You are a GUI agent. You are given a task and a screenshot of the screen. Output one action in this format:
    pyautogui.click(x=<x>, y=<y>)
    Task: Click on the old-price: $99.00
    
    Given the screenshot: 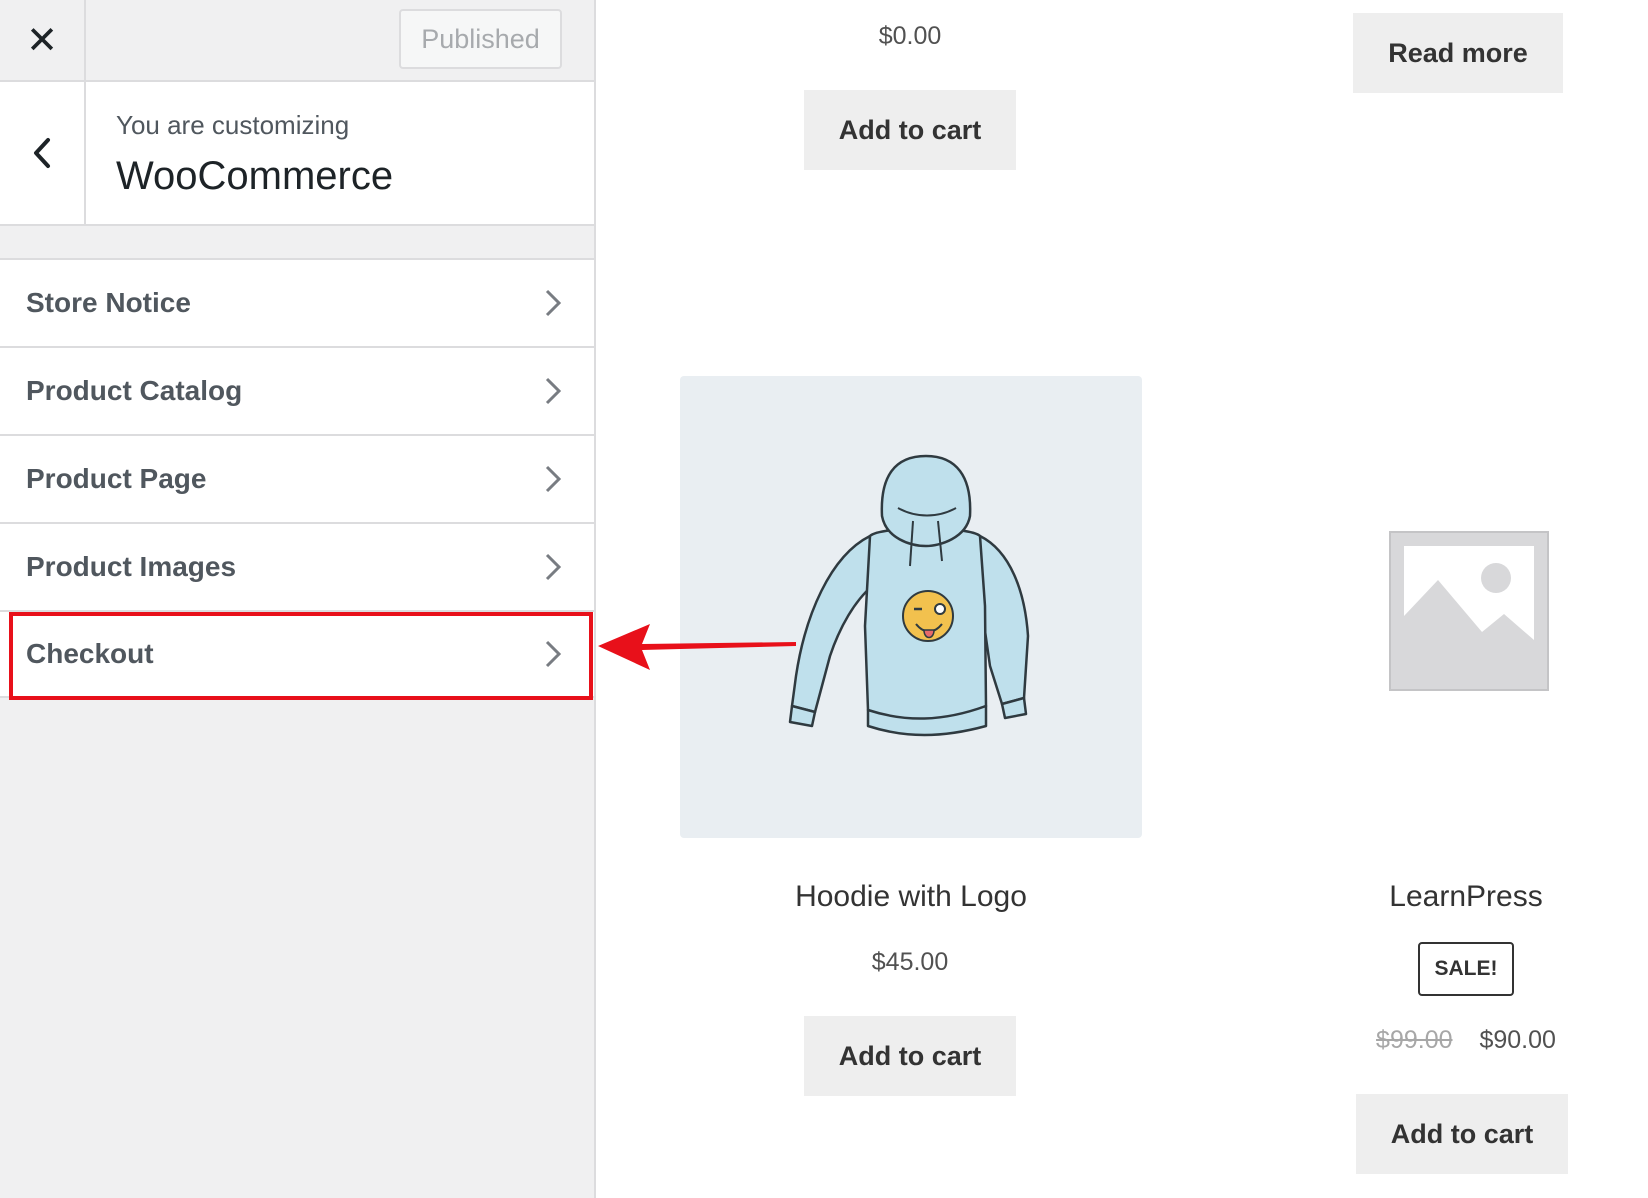 What is the action you would take?
    pyautogui.click(x=1414, y=1040)
    